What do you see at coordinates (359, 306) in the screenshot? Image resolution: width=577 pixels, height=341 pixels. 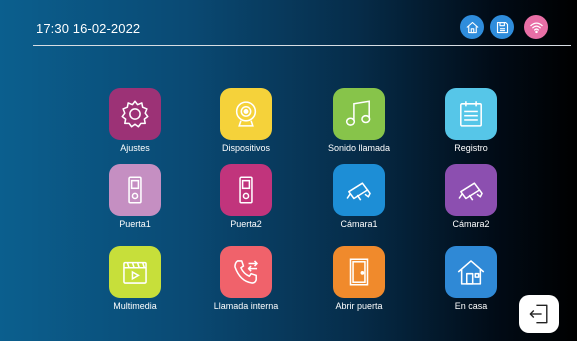 I see `tile-abrir-puerta-label: Abrir puerta` at bounding box center [359, 306].